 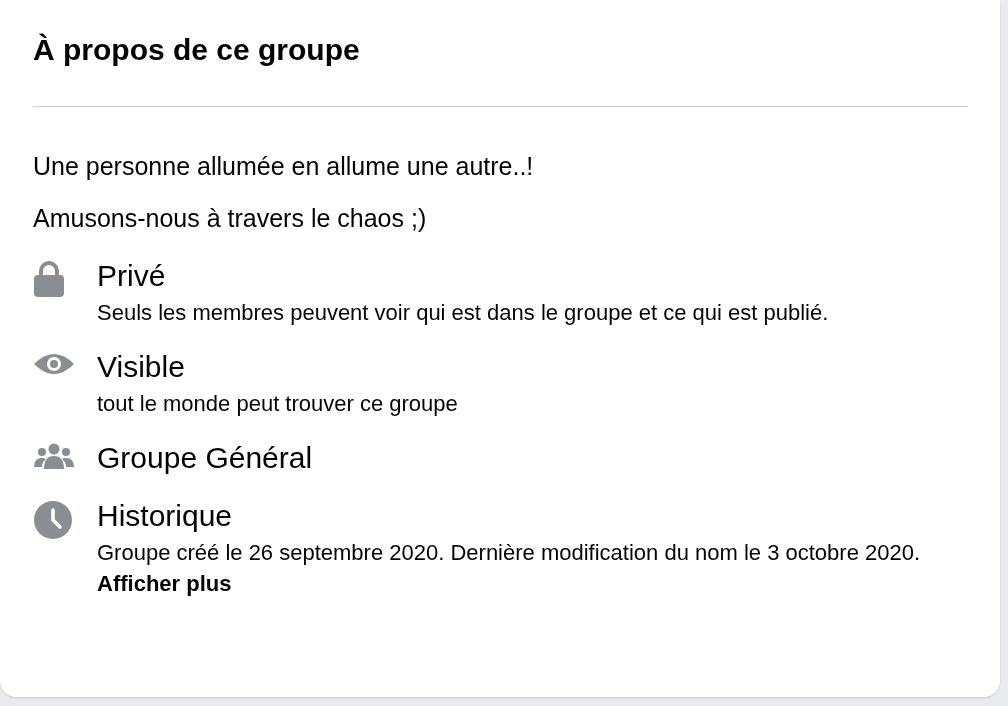 I want to click on info-title: Groupe Général, so click(x=205, y=458).